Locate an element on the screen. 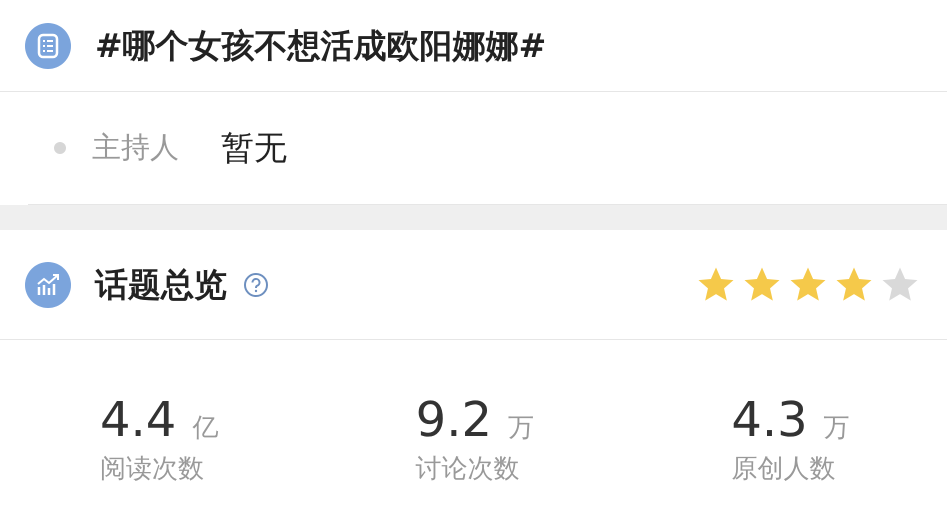  stat-label: 原创人数 is located at coordinates (783, 469).